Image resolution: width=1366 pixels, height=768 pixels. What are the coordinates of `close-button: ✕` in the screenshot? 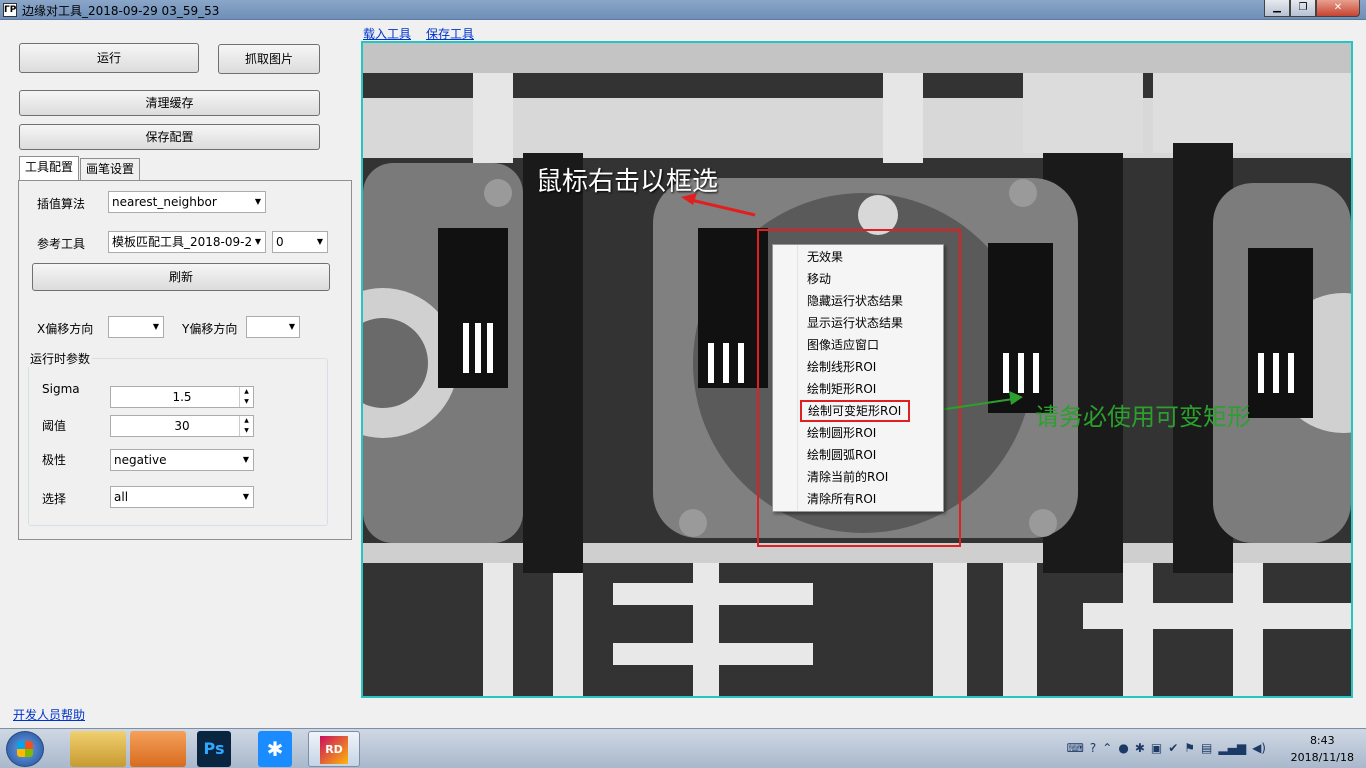 It's located at (1338, 8).